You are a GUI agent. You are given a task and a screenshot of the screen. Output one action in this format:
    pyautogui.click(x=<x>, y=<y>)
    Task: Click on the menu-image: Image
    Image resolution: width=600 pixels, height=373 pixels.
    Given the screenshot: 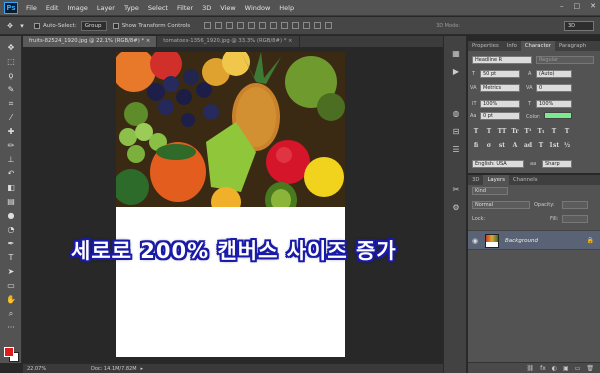 What is the action you would take?
    pyautogui.click(x=77, y=8)
    